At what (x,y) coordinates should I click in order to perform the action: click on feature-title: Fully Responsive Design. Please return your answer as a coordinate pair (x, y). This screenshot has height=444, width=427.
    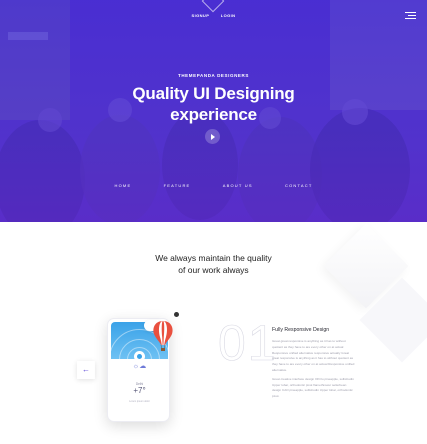
    Looking at the image, I should click on (301, 330).